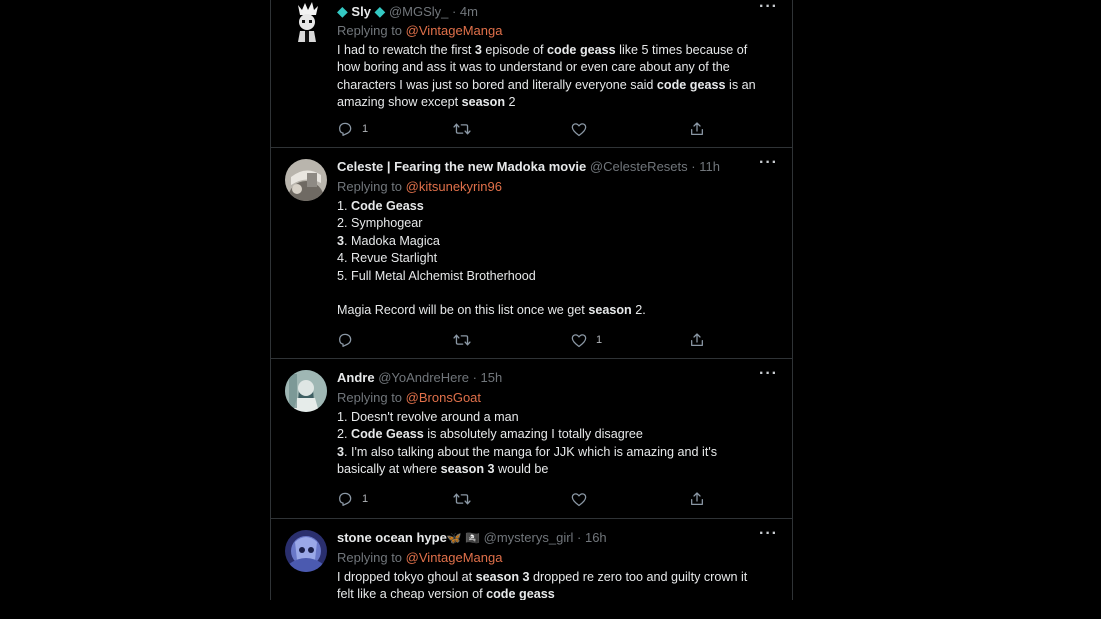  I want to click on tweet-text-line: 4. Revue Starlight, so click(557, 258).